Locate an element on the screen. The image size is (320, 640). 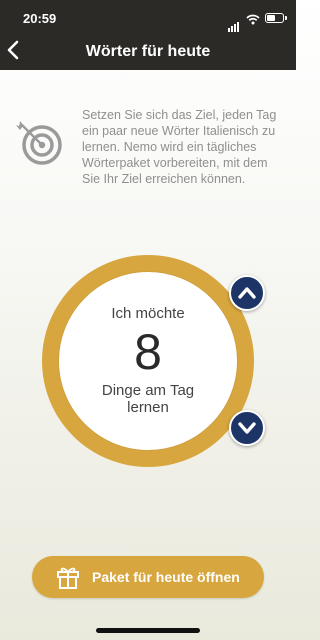
wifi-icon is located at coordinates (253, 21).